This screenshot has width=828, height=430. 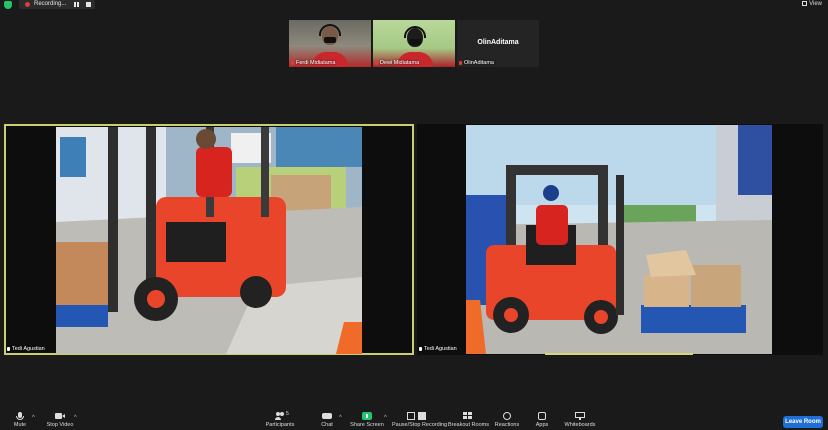 I want to click on view-button-label: View, so click(x=815, y=4).